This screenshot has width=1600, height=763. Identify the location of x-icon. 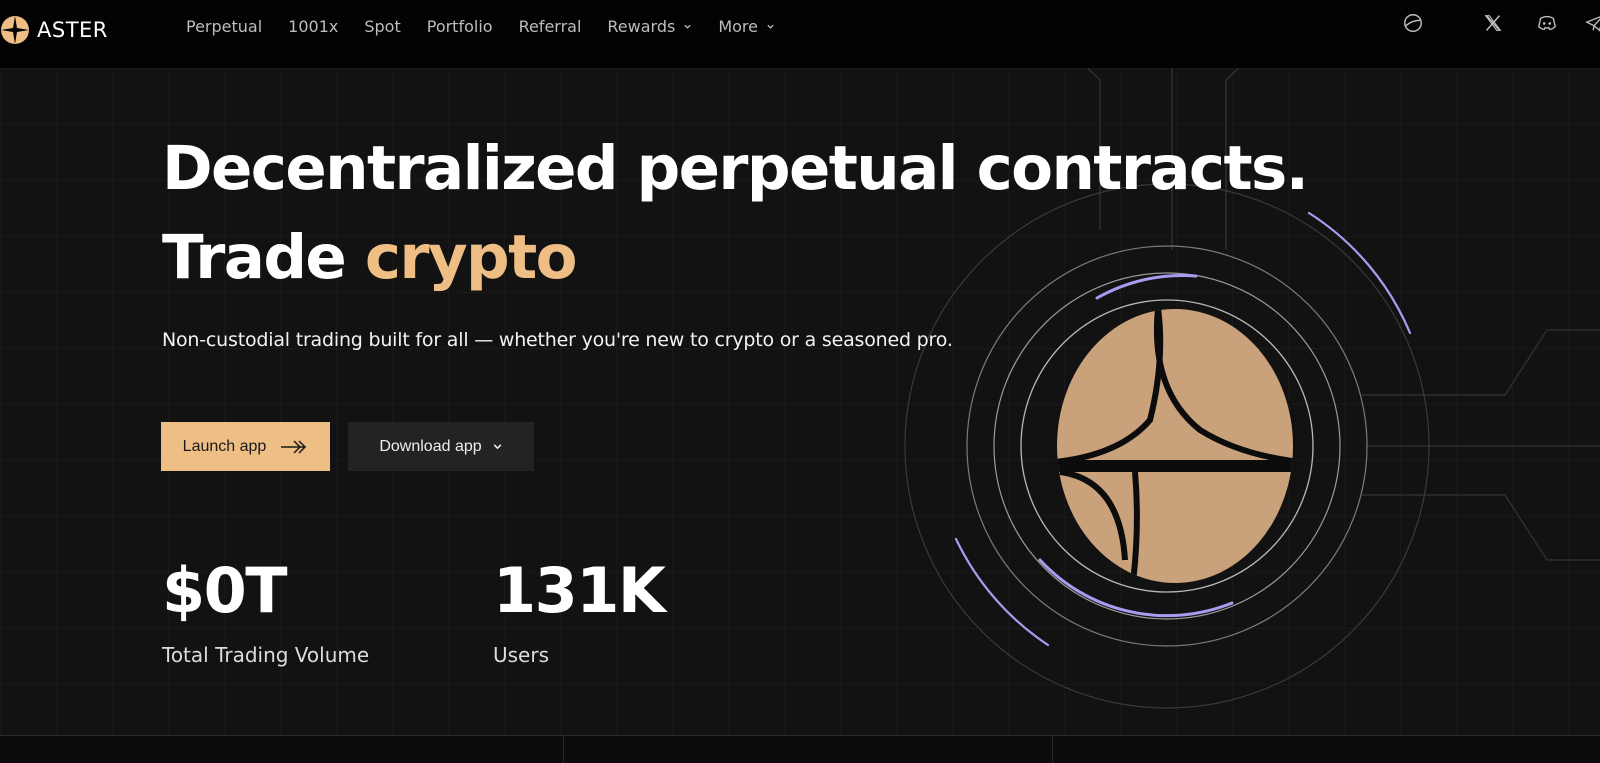
(1493, 23).